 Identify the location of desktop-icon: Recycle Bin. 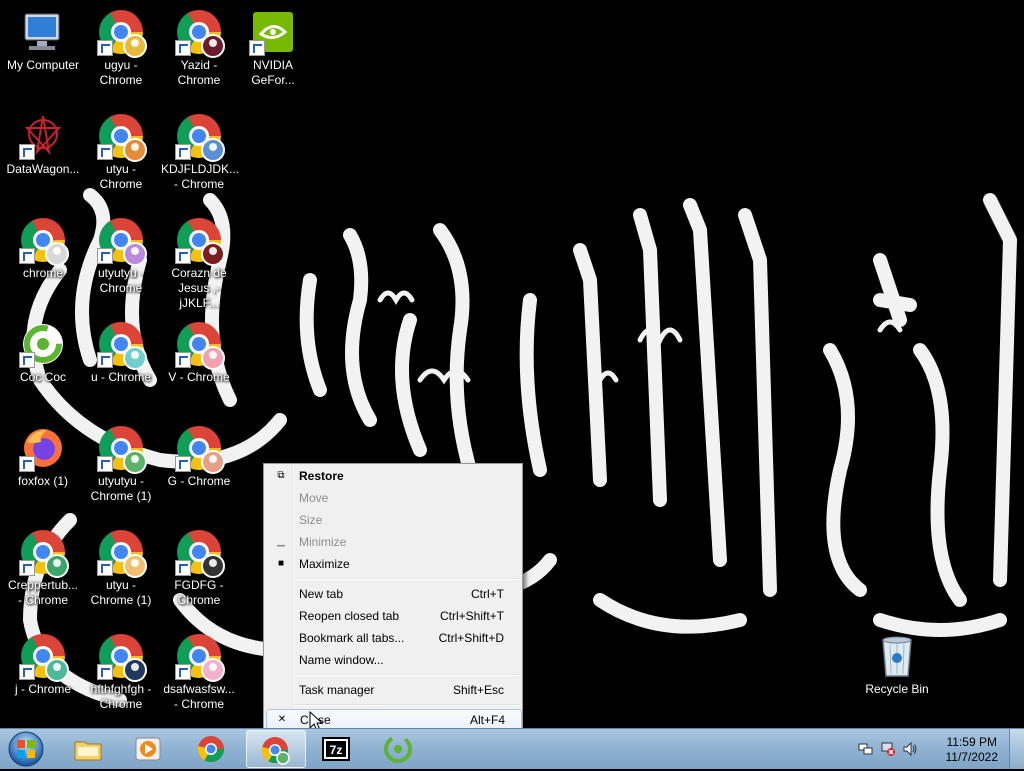
(897, 664).